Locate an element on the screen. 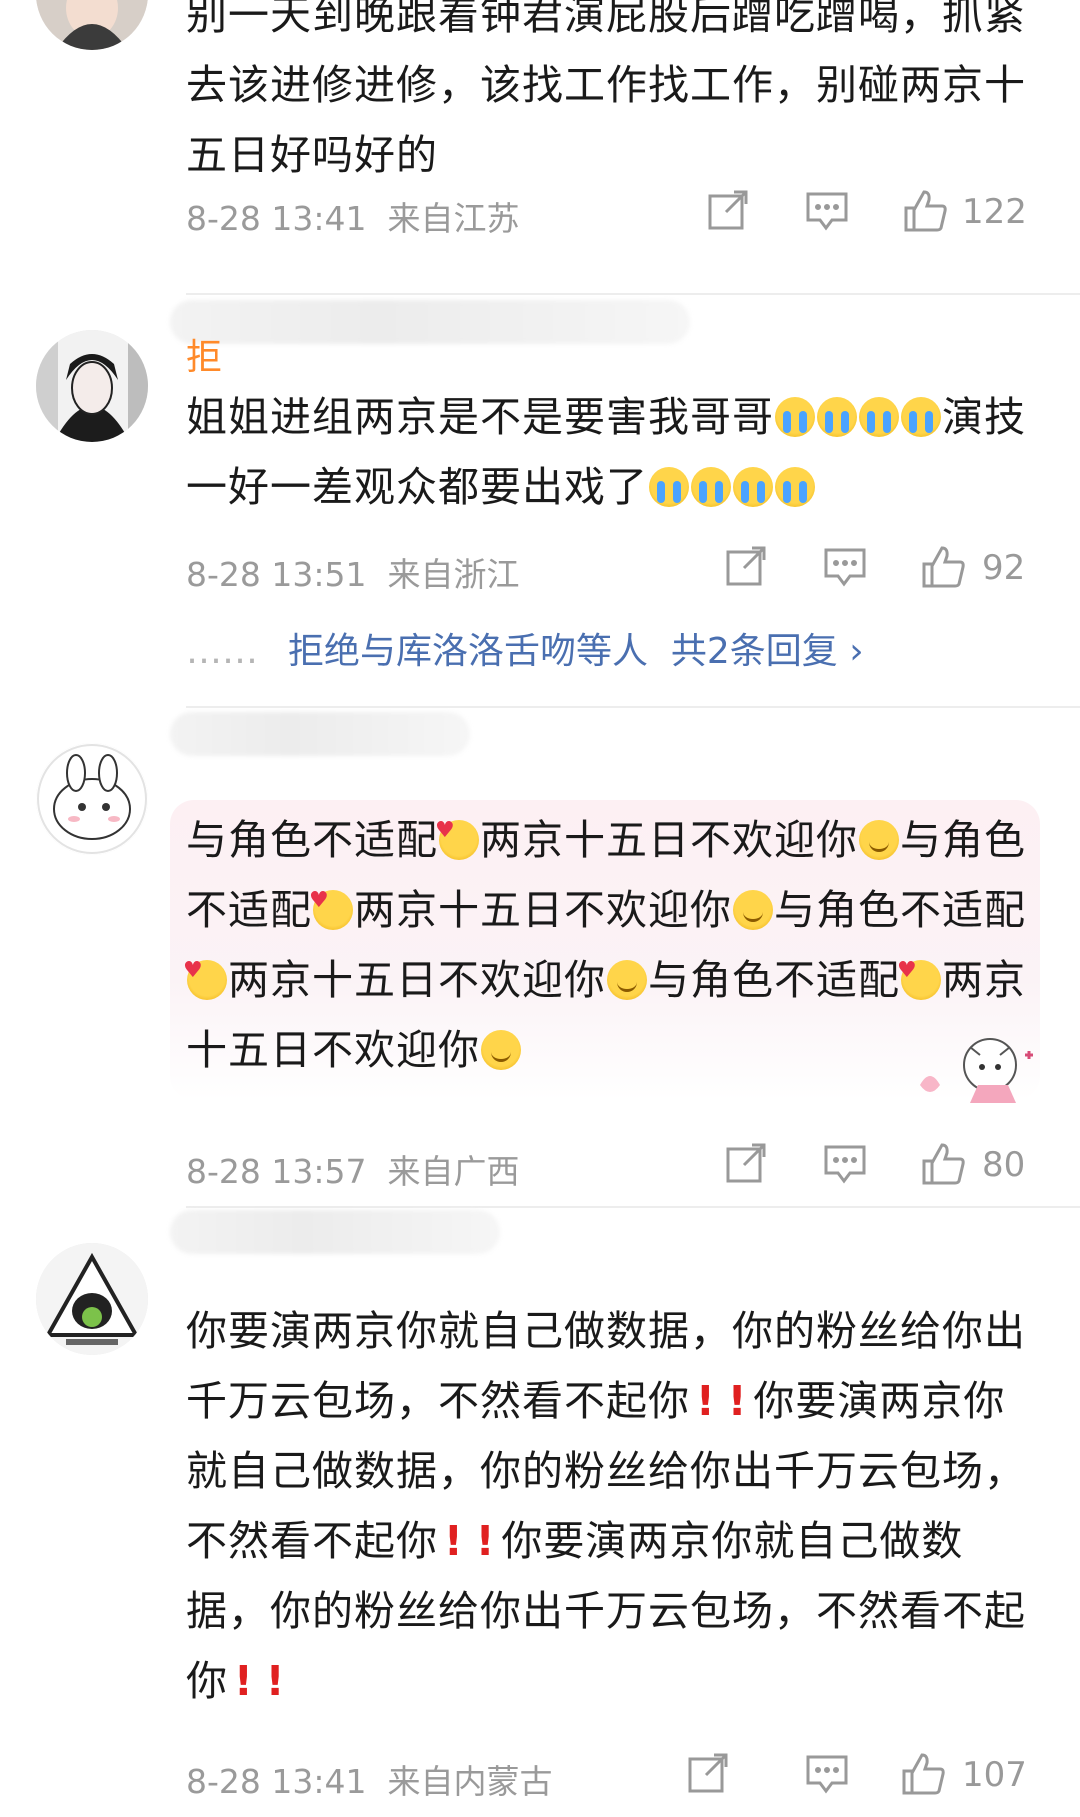 The width and height of the screenshot is (1080, 1817). comment-actions: 80 is located at coordinates (871, 1166).